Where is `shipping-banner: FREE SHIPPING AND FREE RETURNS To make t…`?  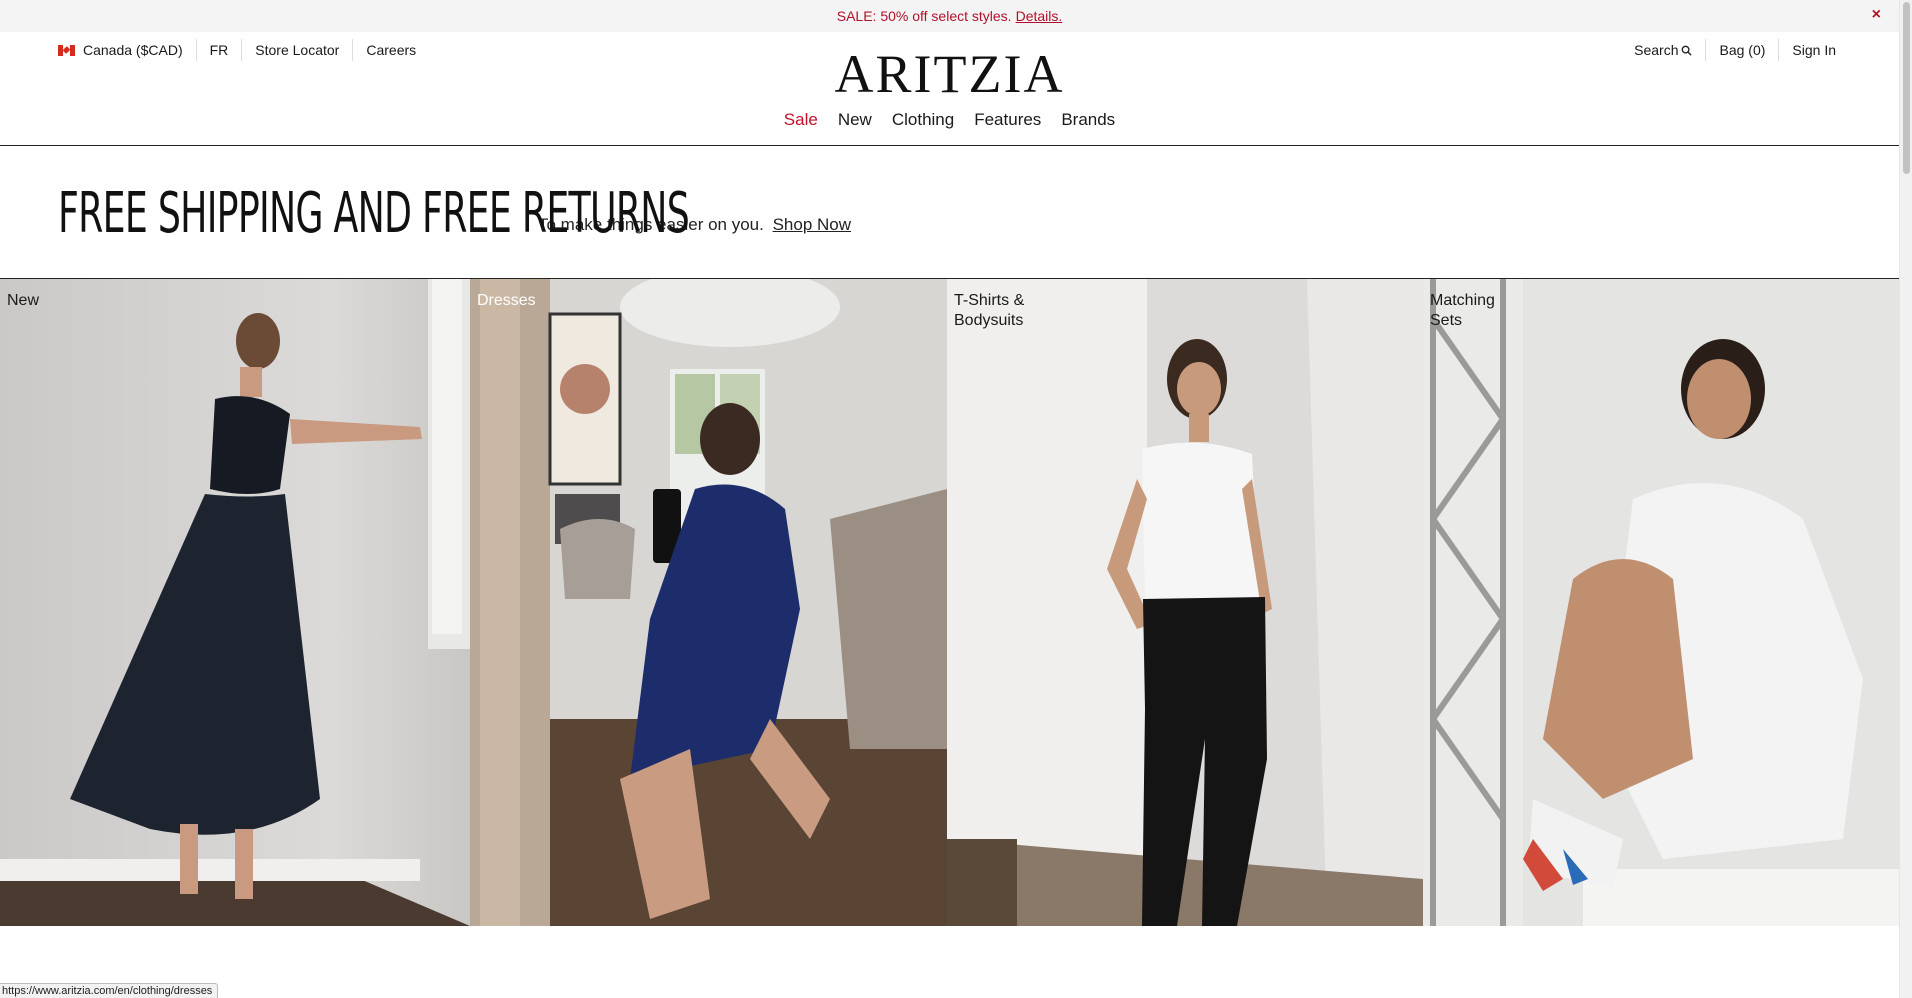 shipping-banner: FREE SHIPPING AND FREE RETURNS To make t… is located at coordinates (949, 212).